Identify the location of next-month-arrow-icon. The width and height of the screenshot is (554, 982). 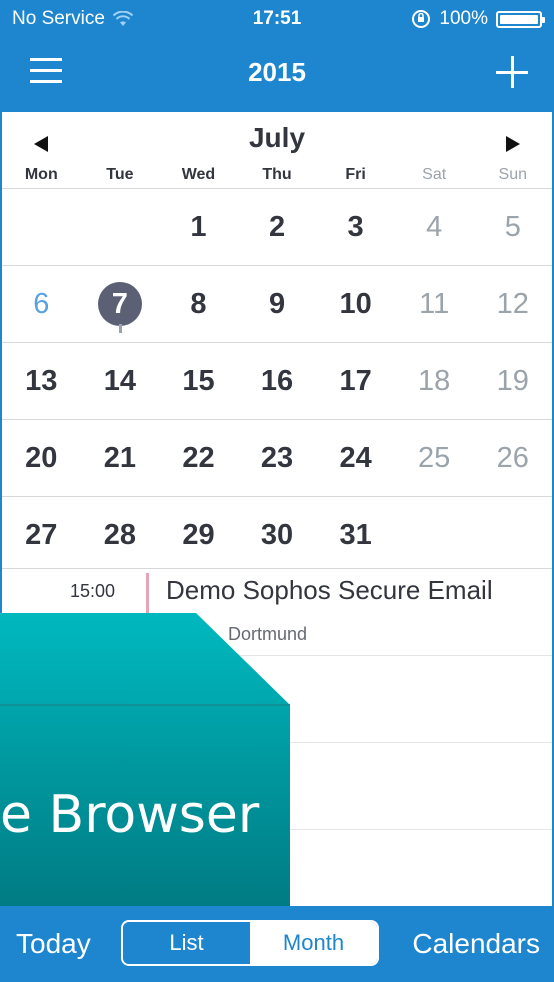
(513, 144).